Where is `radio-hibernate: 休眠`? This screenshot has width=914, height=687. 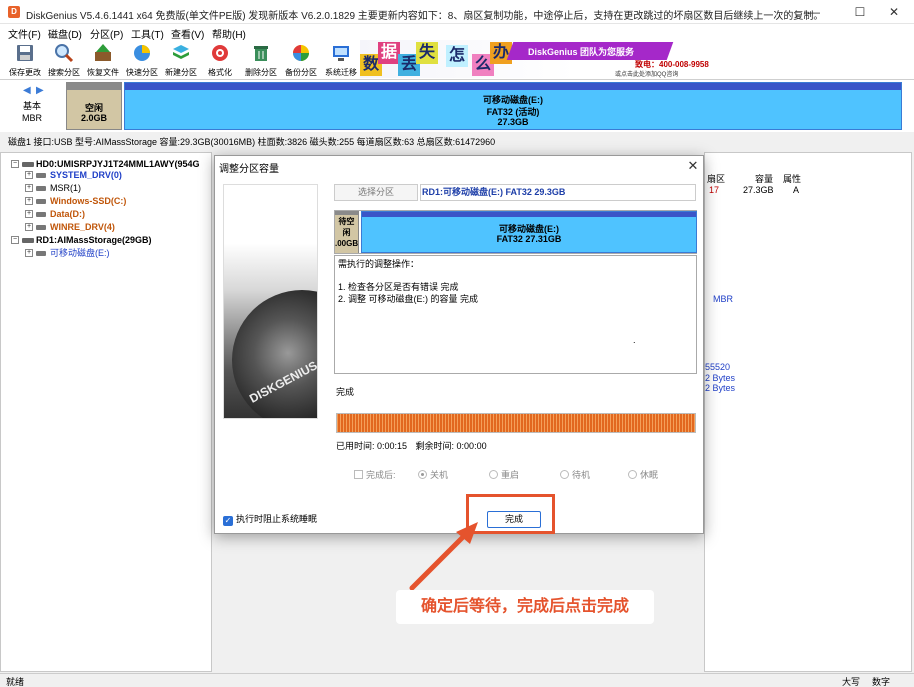
radio-hibernate: 休眠 is located at coordinates (643, 474).